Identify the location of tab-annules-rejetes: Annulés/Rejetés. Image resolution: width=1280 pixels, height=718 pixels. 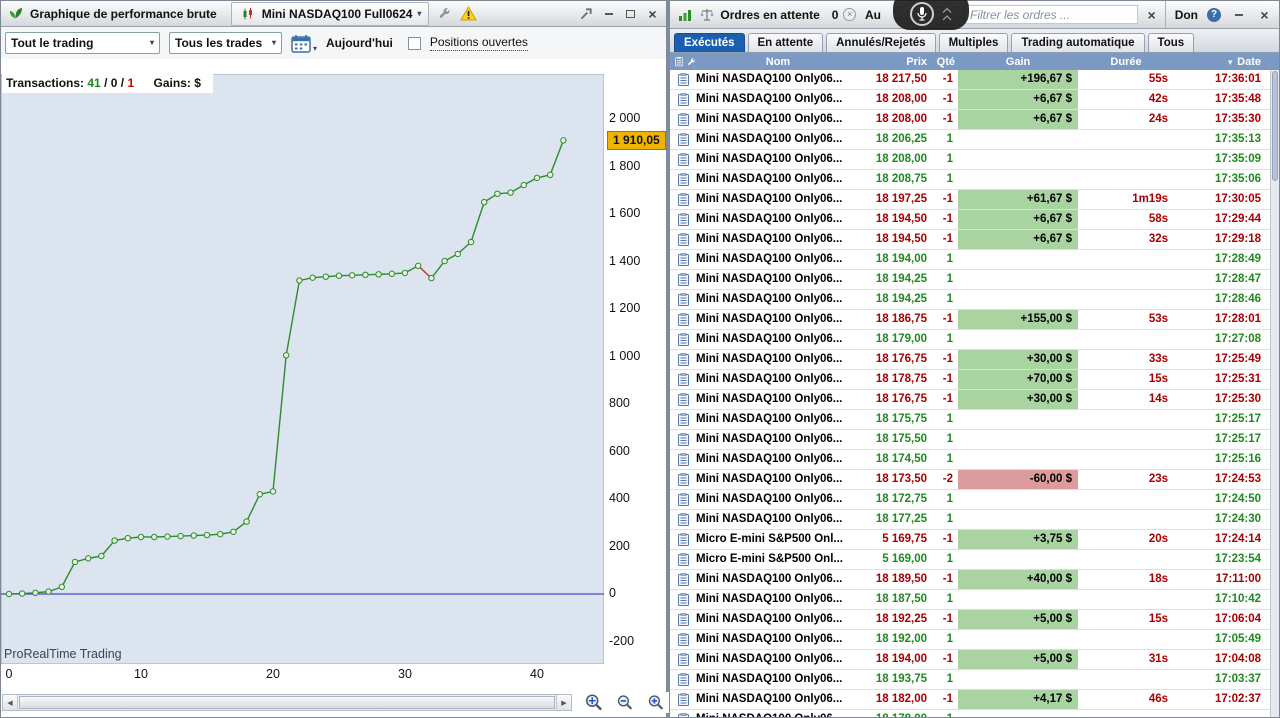
(881, 42).